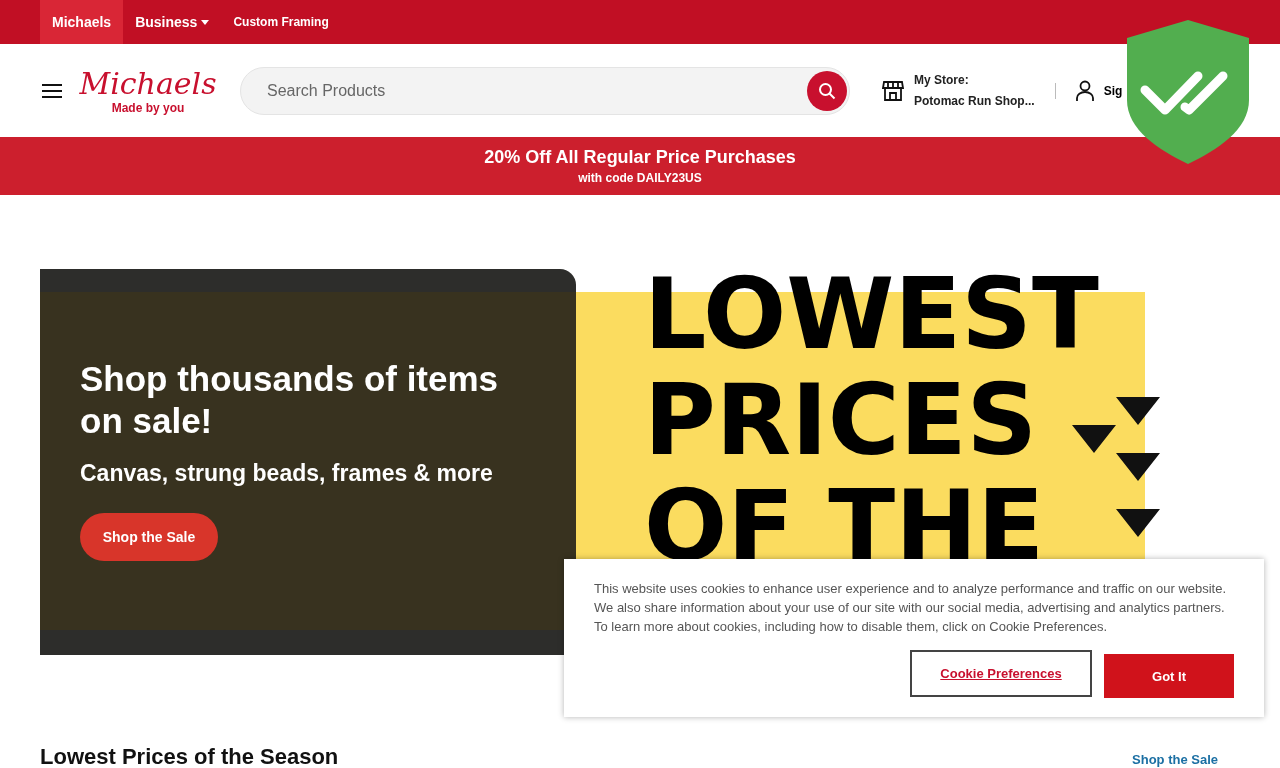 The width and height of the screenshot is (1280, 768). Describe the element at coordinates (942, 80) in the screenshot. I see `store-label: My Store:` at that location.